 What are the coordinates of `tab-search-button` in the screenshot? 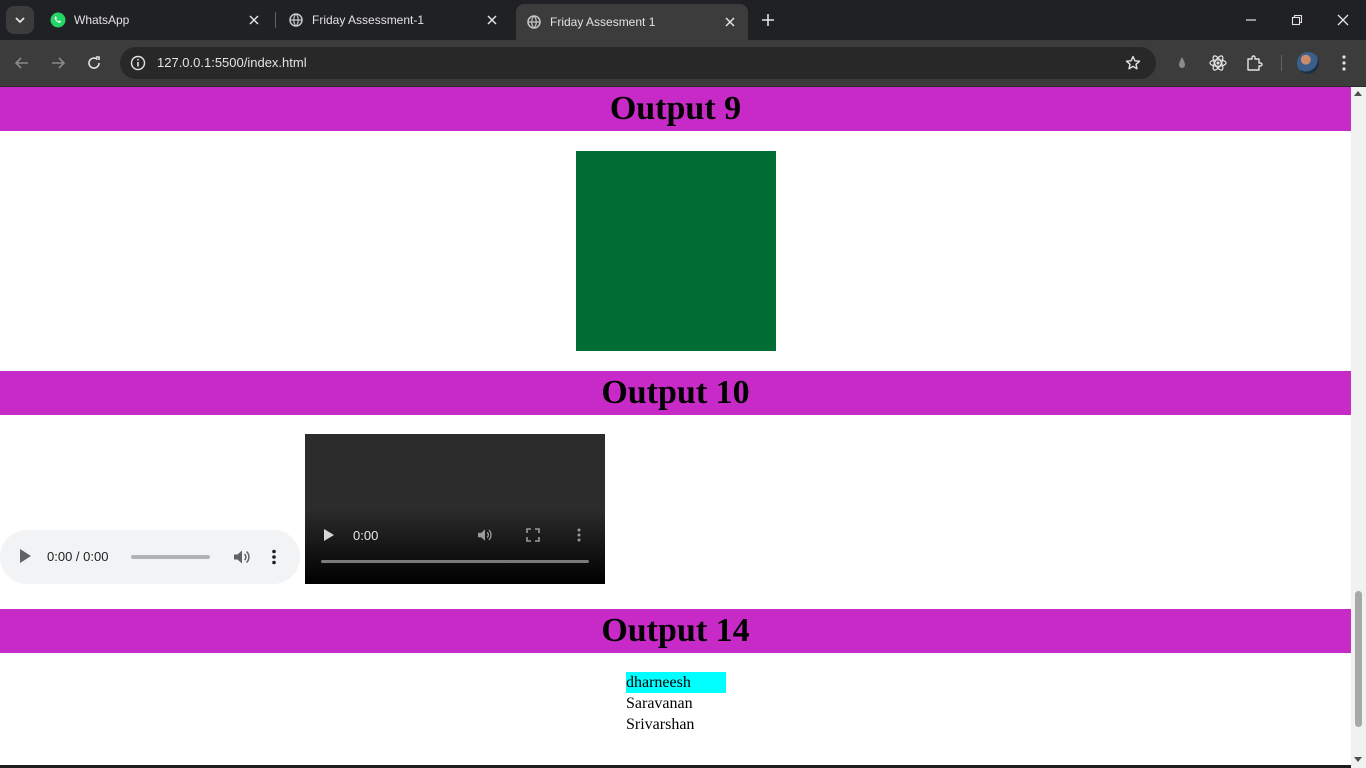 It's located at (20, 20).